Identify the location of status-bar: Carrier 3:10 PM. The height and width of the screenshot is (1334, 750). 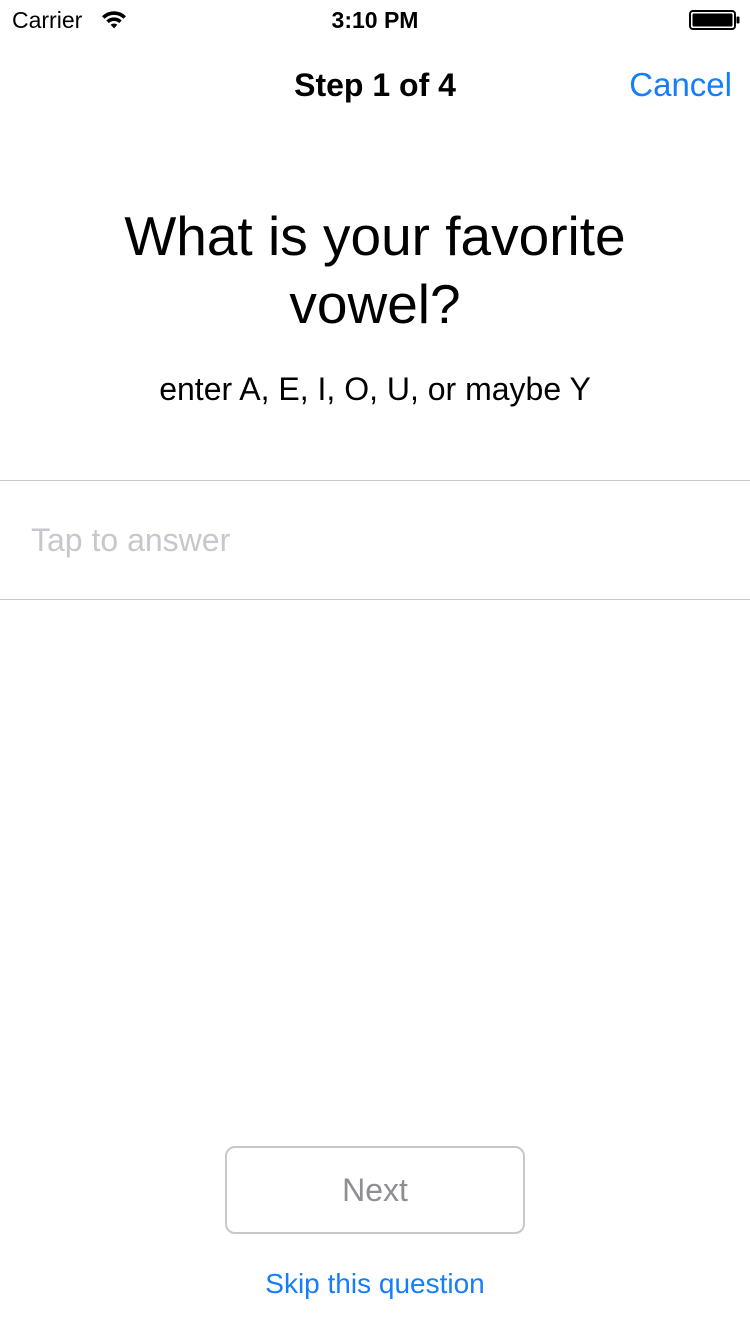
(375, 20).